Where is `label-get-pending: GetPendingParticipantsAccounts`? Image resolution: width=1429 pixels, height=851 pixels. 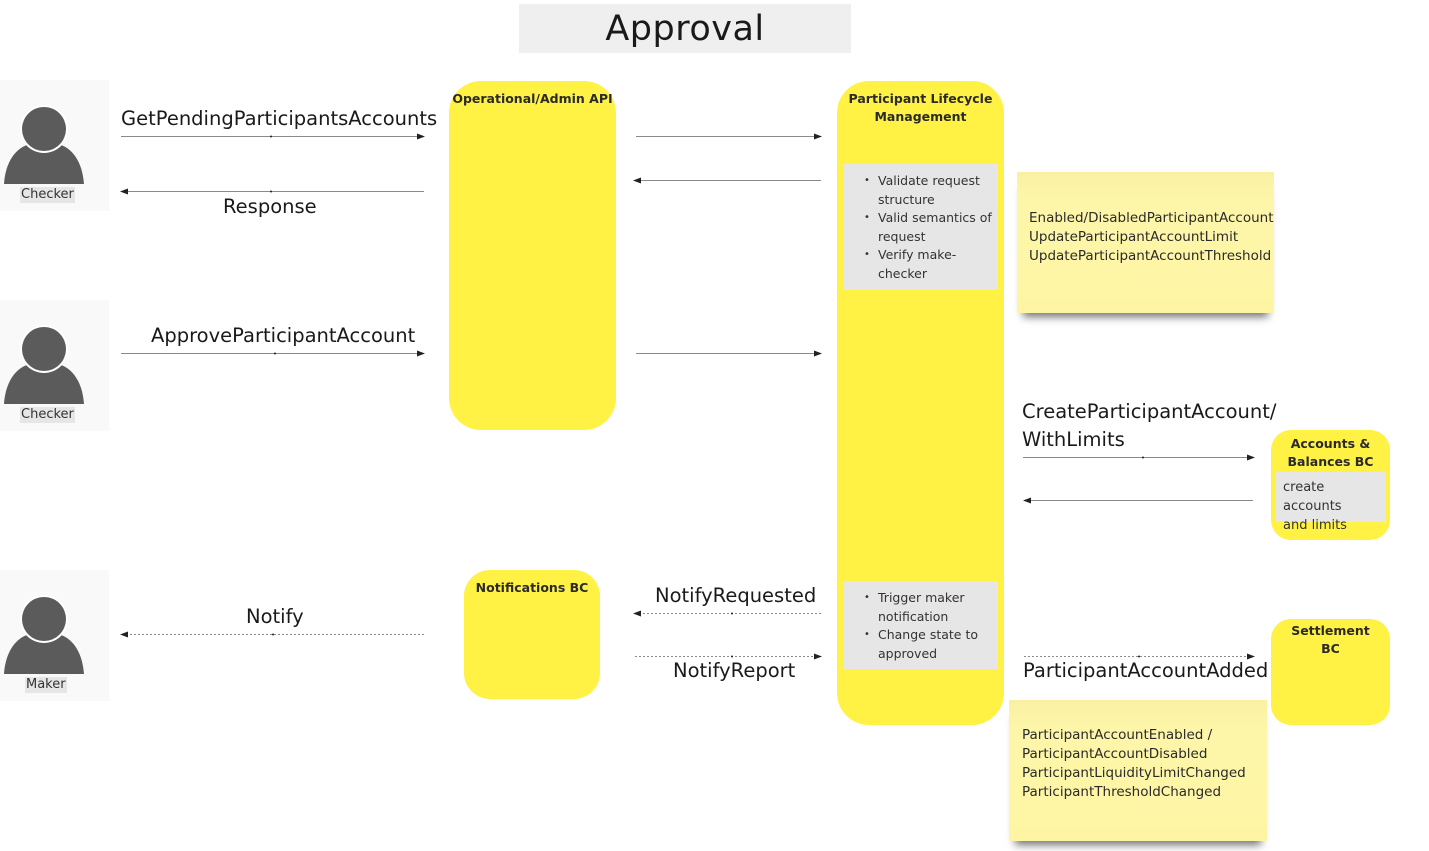 label-get-pending: GetPendingParticipantsAccounts is located at coordinates (279, 118).